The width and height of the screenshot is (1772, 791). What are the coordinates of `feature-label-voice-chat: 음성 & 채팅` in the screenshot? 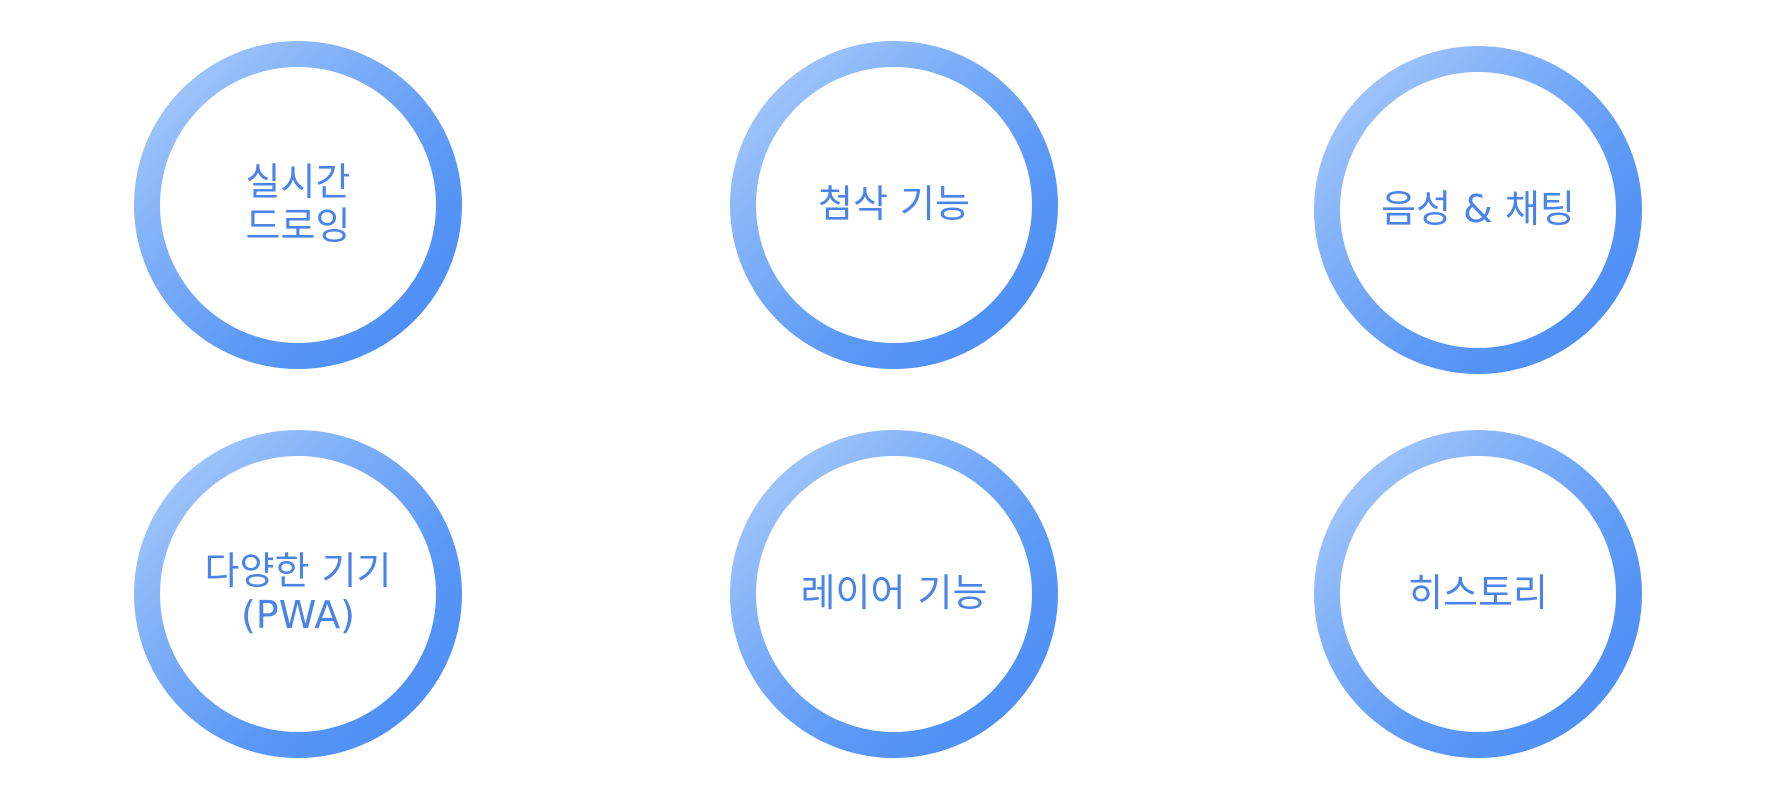 It's located at (1478, 209).